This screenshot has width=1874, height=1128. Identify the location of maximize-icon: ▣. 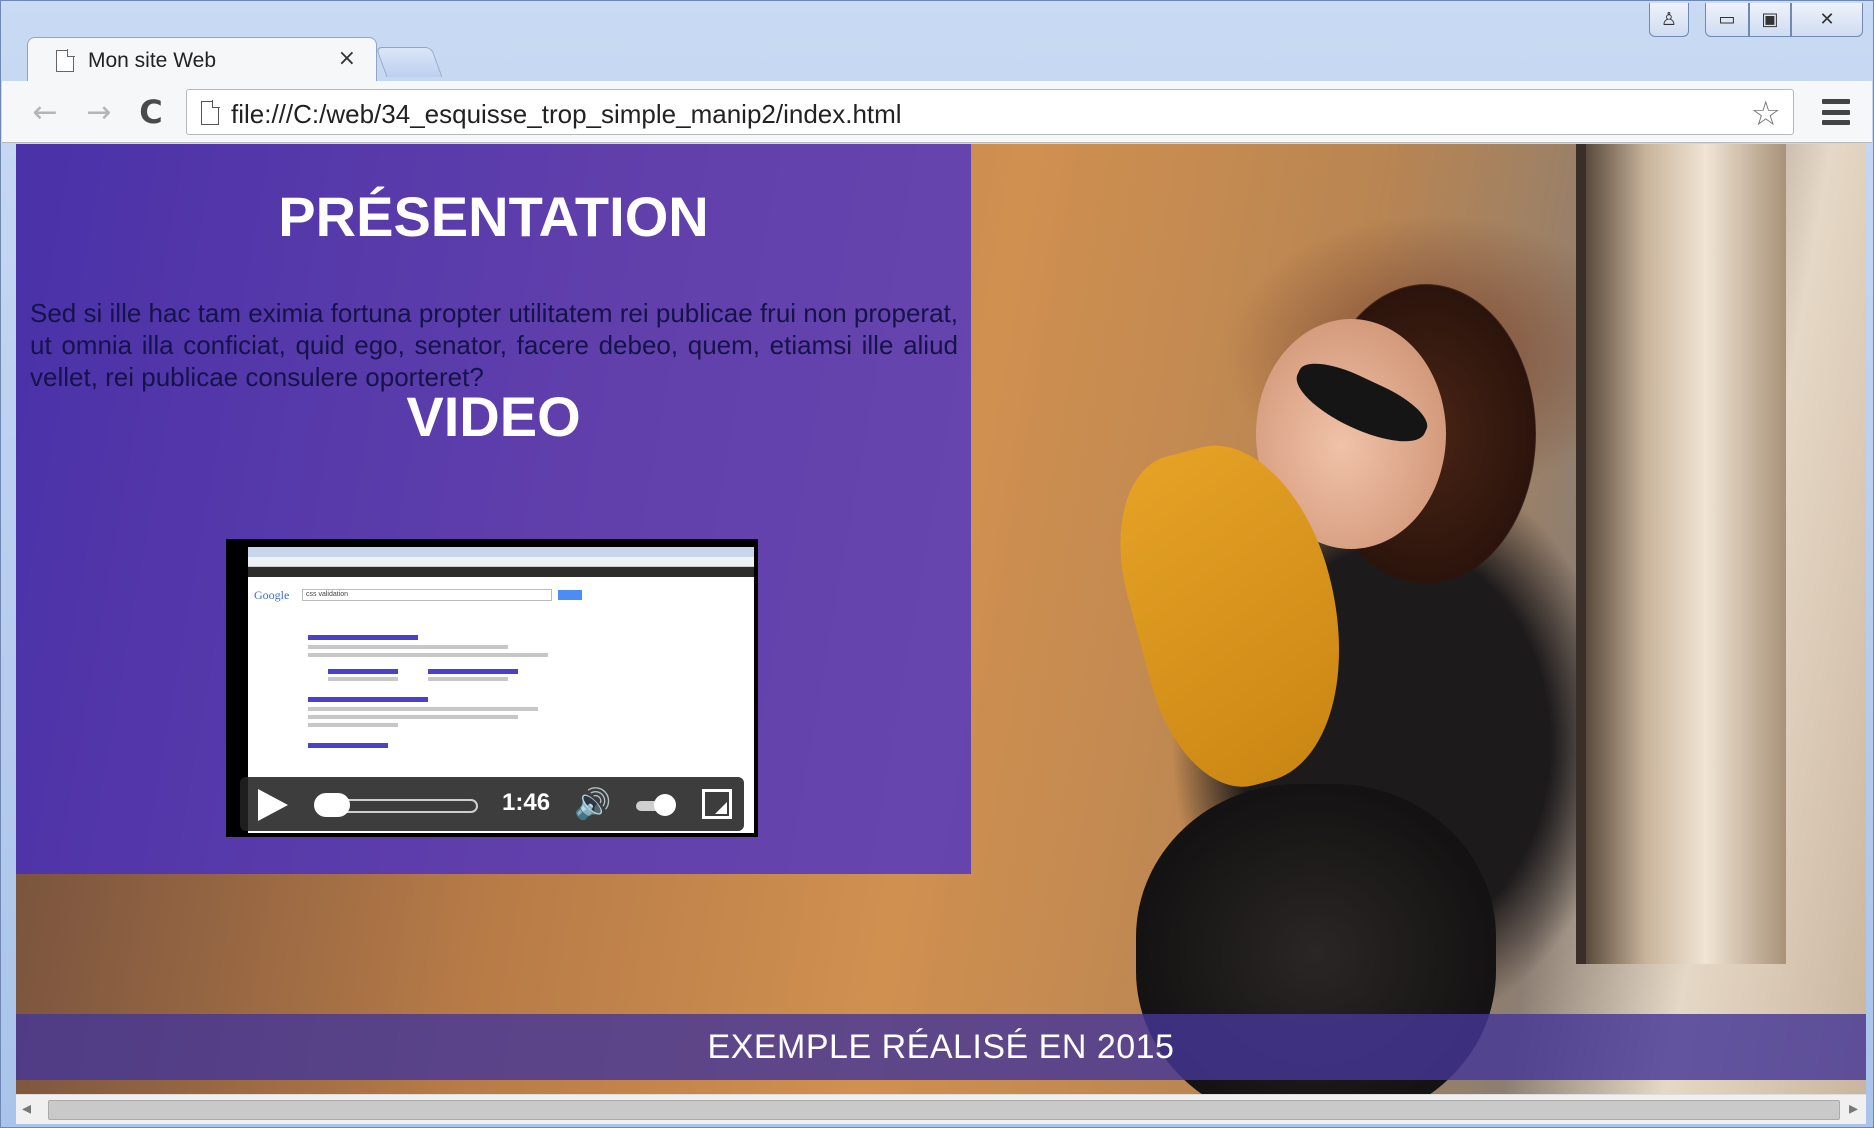
(1770, 19).